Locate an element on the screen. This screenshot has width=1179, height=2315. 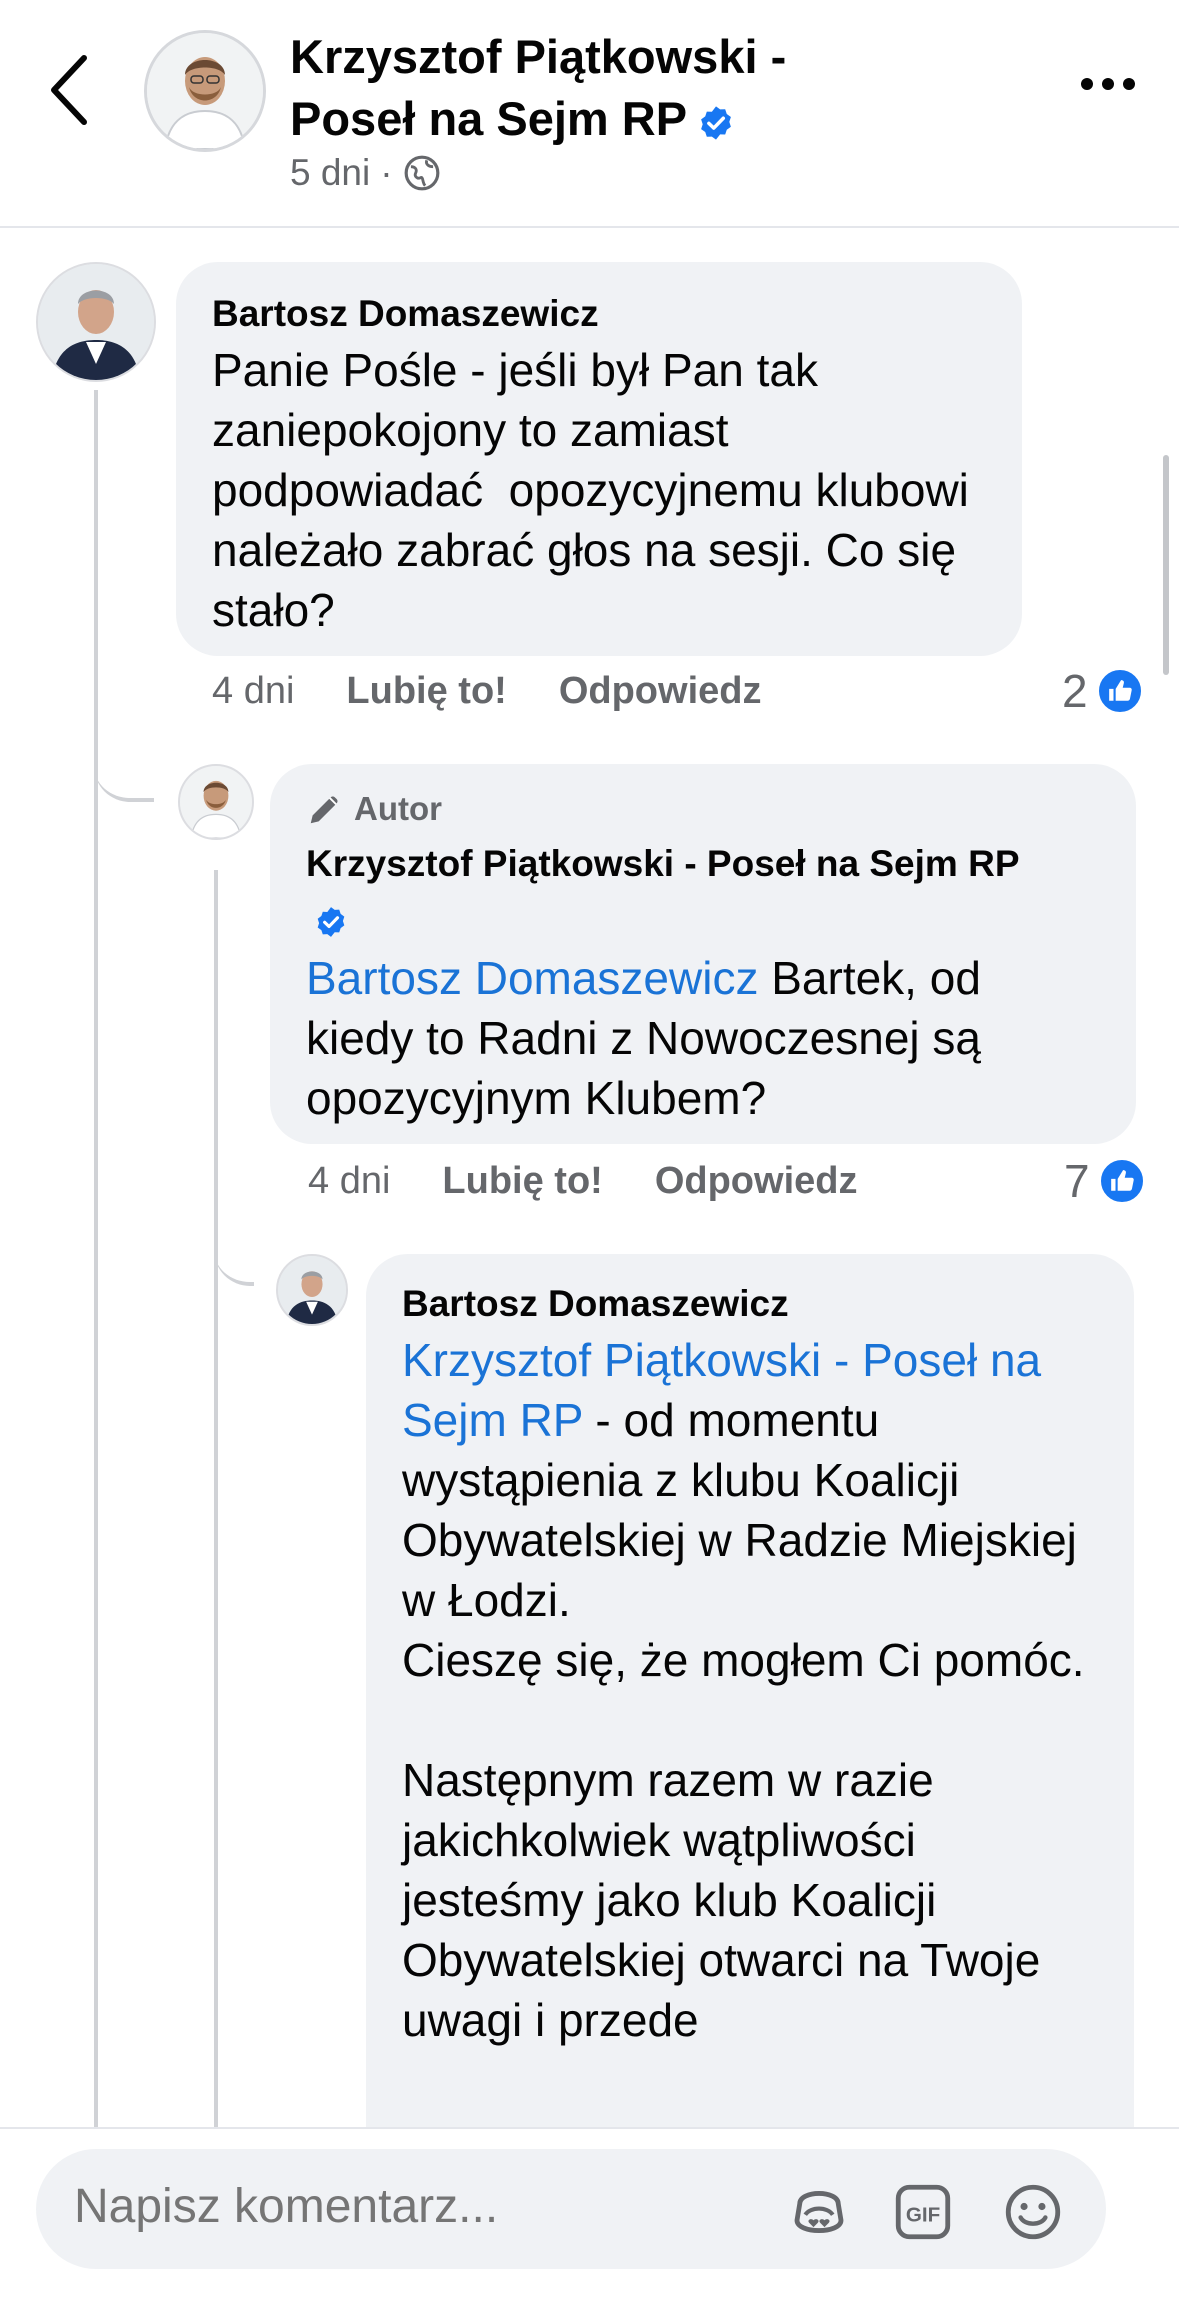
composer-box: GIF is located at coordinates (571, 2209).